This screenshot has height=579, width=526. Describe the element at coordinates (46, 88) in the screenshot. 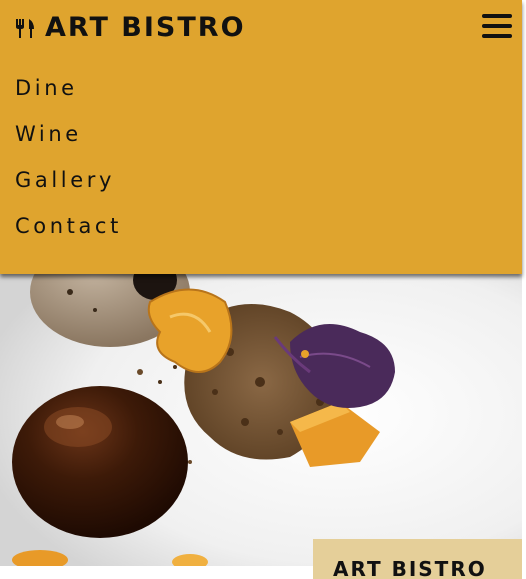

I see `nav-link-dine: Dine` at that location.